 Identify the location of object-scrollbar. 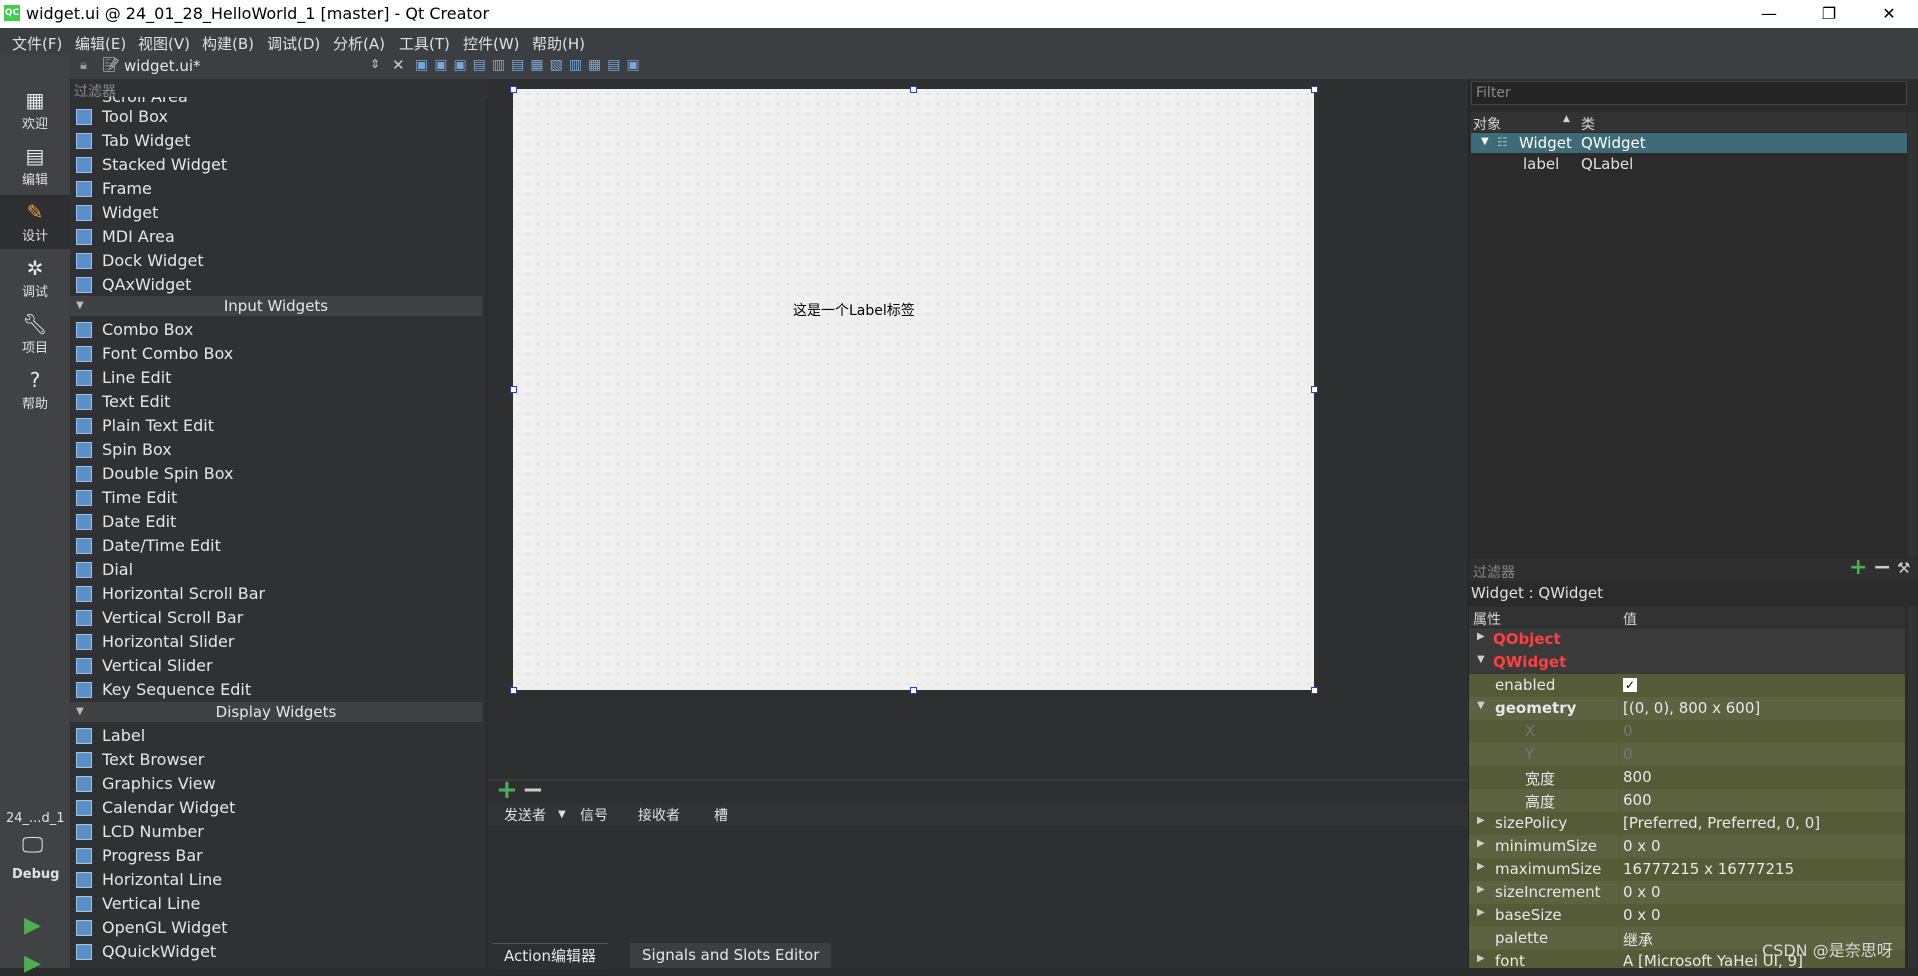
(1912, 334).